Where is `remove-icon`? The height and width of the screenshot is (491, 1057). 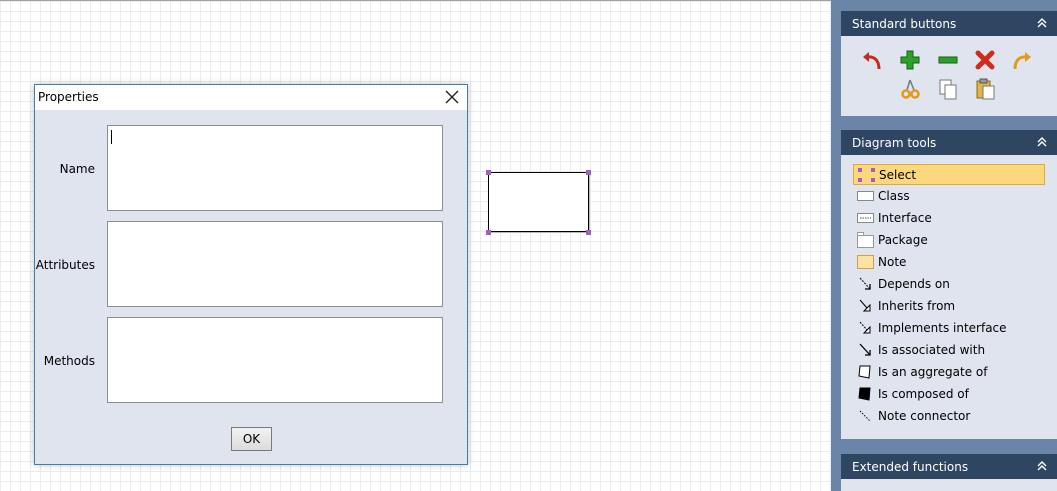
remove-icon is located at coordinates (948, 60).